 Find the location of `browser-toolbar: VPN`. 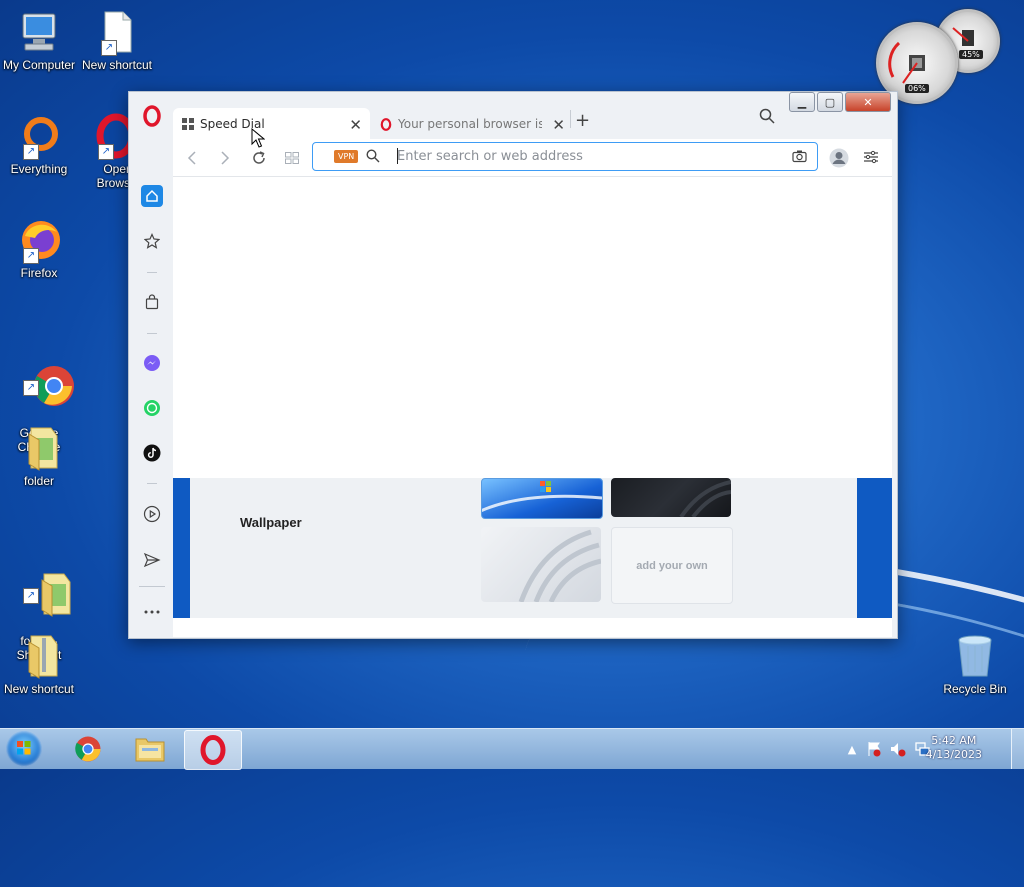

browser-toolbar: VPN is located at coordinates (532, 158).